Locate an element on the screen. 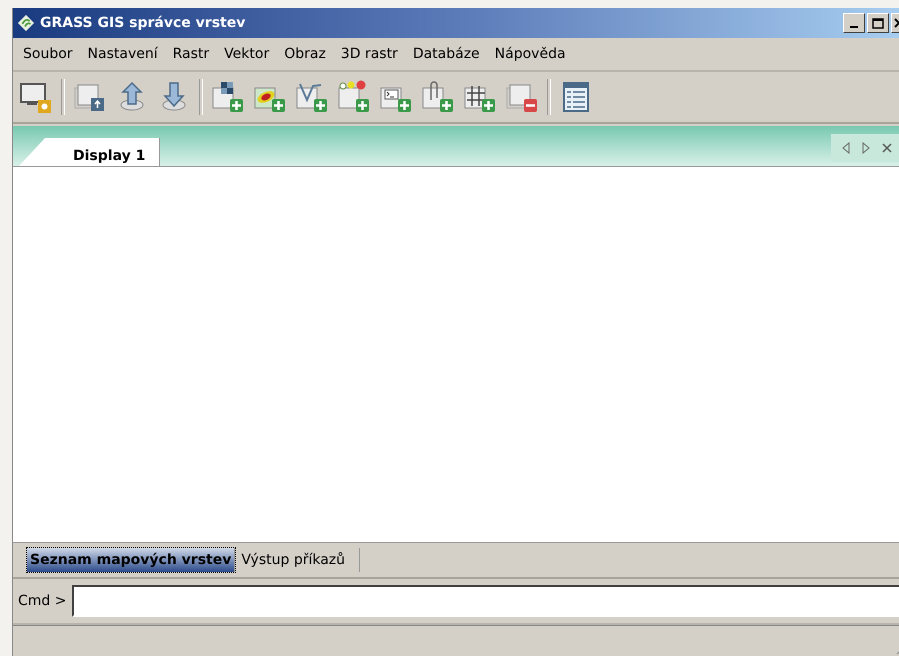 Image resolution: width=899 pixels, height=656 pixels. panel-tab: Seznam mapových vrstev is located at coordinates (131, 560).